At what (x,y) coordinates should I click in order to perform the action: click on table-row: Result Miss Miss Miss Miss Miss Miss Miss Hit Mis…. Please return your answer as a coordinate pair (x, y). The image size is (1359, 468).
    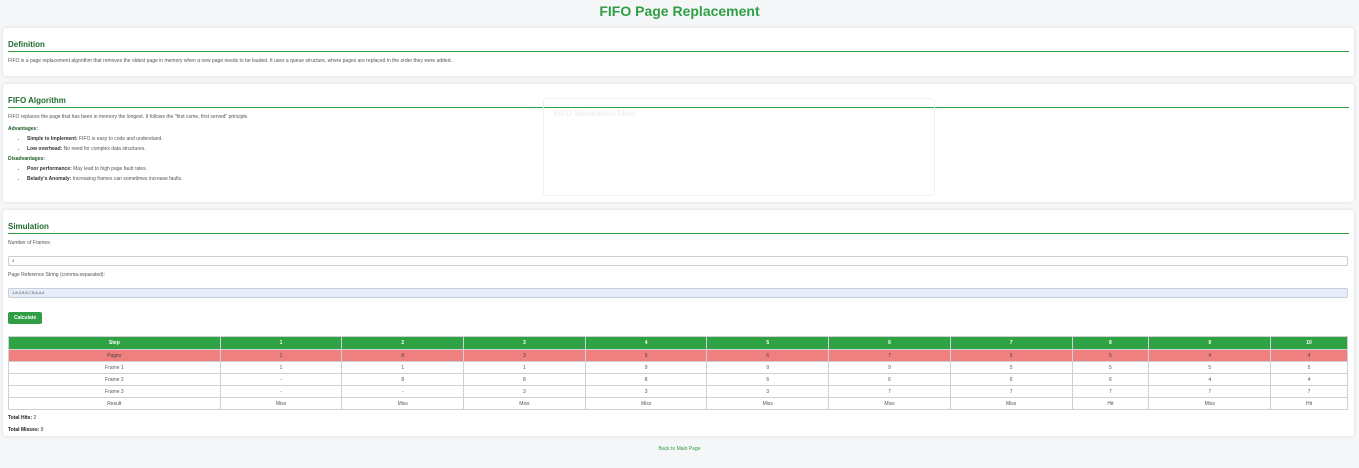
    Looking at the image, I should click on (678, 403).